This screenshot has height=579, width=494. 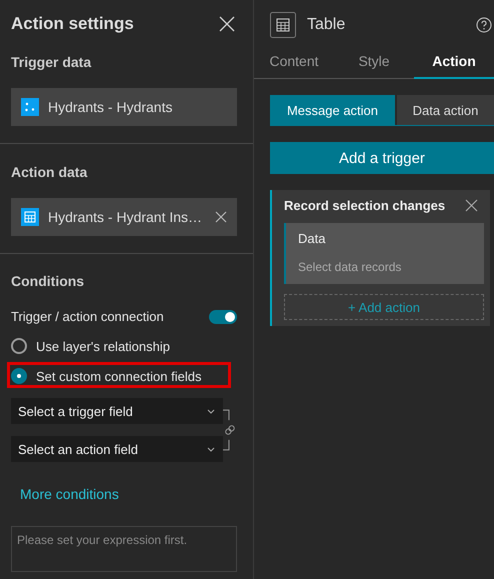 What do you see at coordinates (294, 66) in the screenshot?
I see `tab: Content` at bounding box center [294, 66].